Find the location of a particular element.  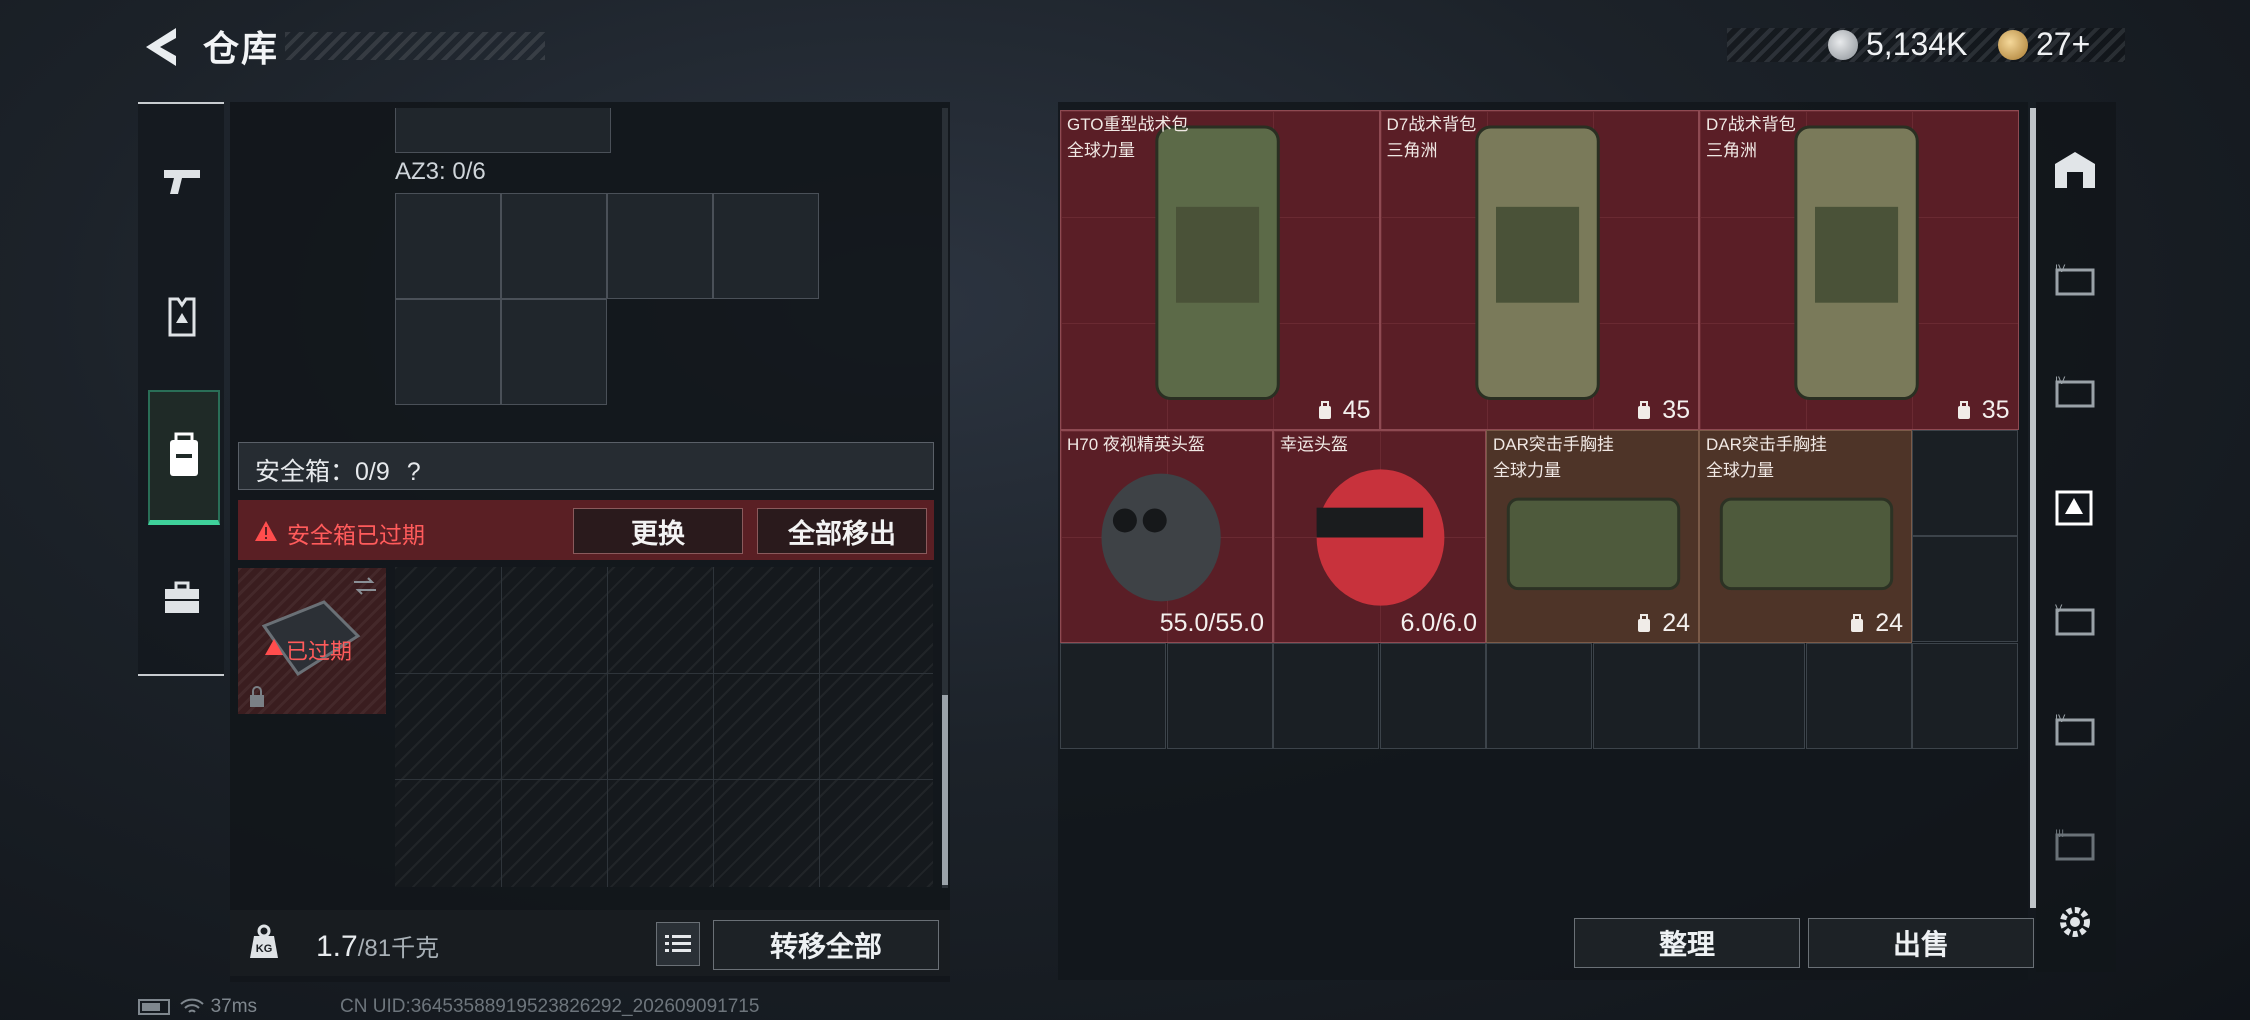

wifi-icon is located at coordinates (192, 1005).